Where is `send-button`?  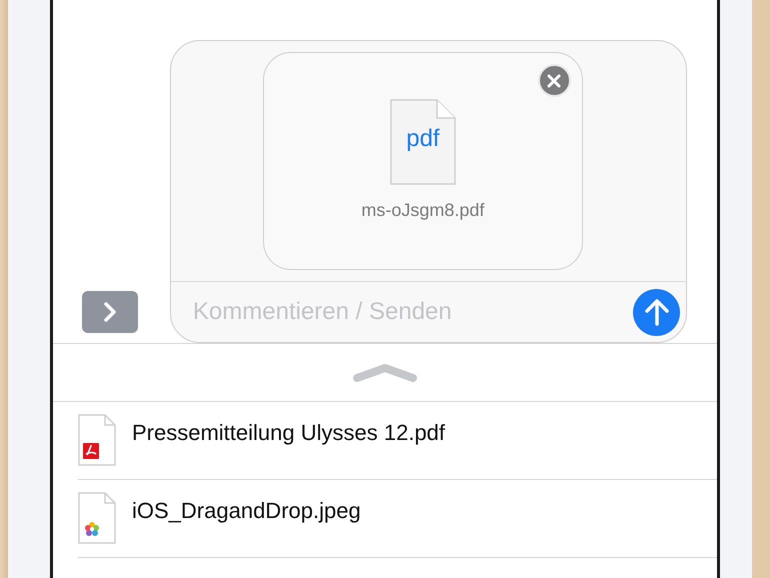 send-button is located at coordinates (656, 312).